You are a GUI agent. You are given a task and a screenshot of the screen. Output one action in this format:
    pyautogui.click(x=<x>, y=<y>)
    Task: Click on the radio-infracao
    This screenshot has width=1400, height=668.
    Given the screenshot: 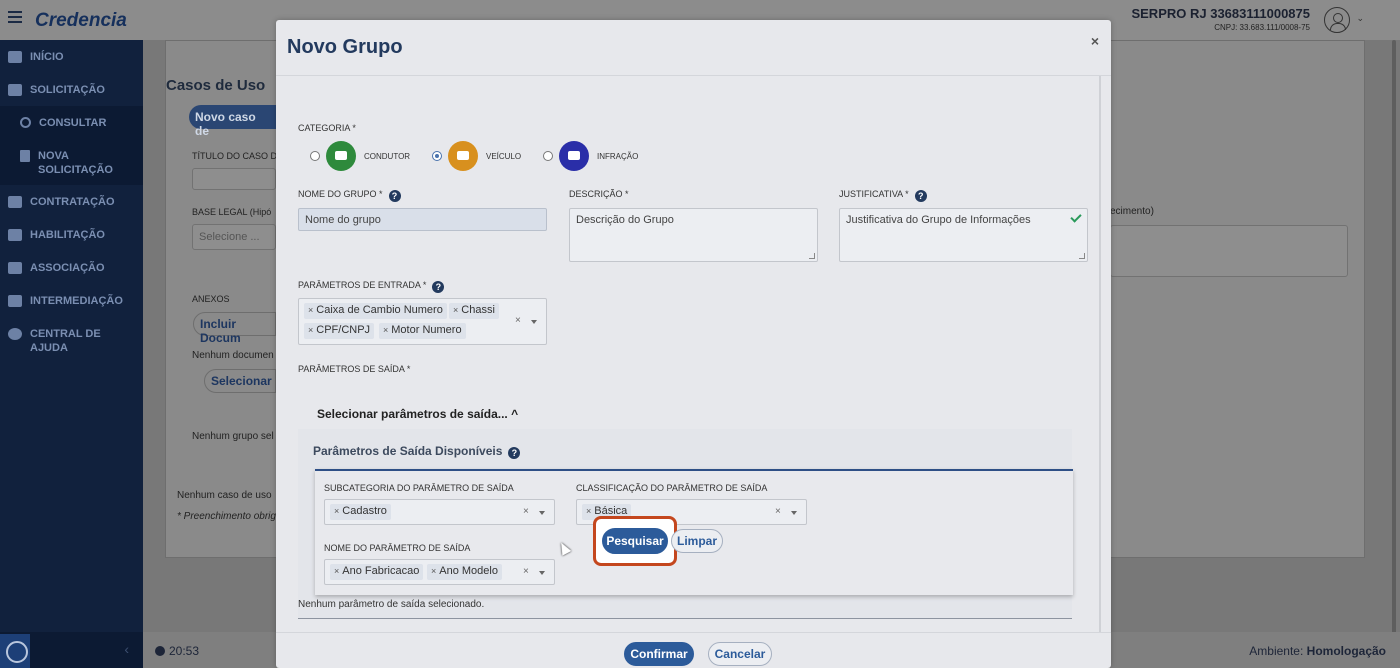 What is the action you would take?
    pyautogui.click(x=548, y=156)
    